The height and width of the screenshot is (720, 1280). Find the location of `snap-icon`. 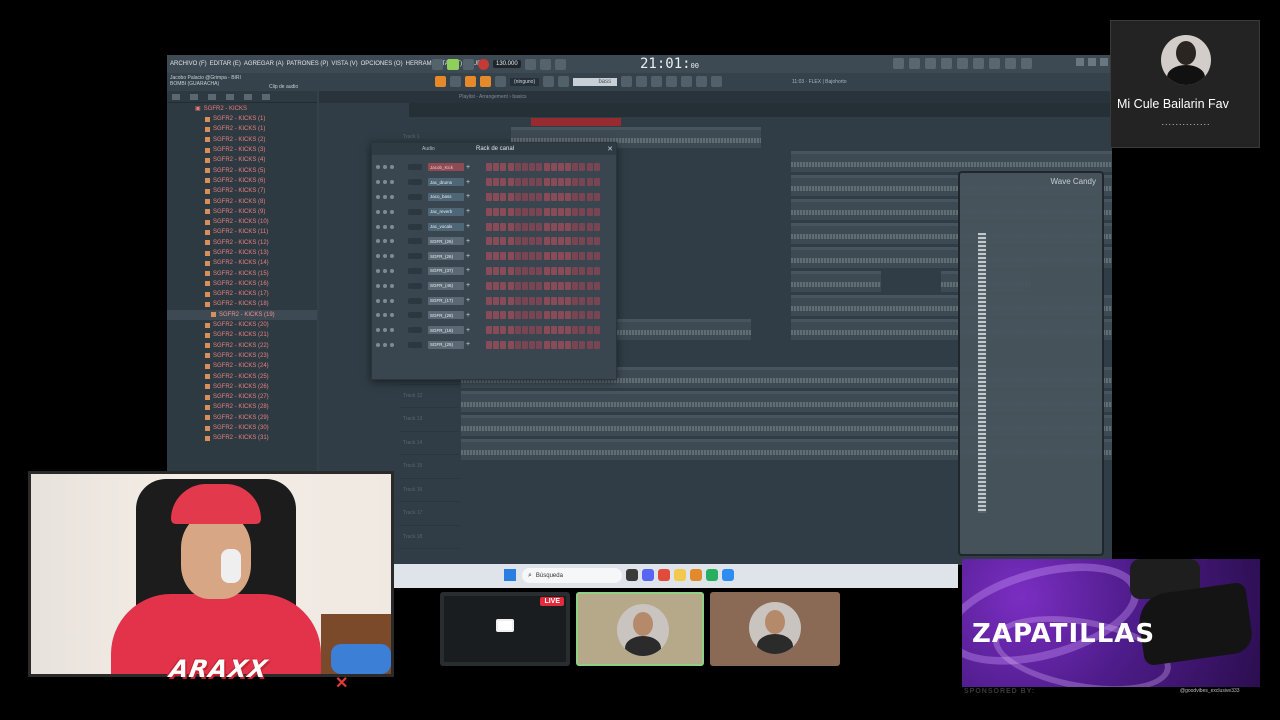

snap-icon is located at coordinates (440, 81).